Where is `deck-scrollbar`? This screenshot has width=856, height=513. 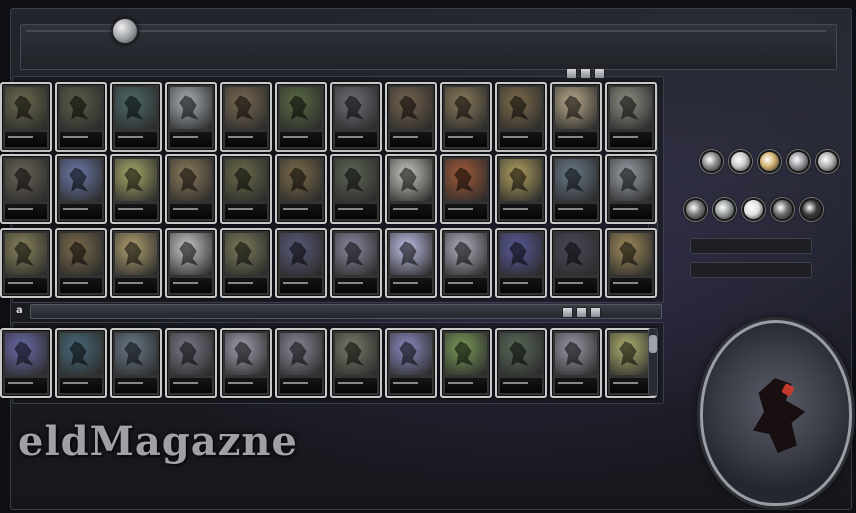
deck-scrollbar is located at coordinates (653, 362).